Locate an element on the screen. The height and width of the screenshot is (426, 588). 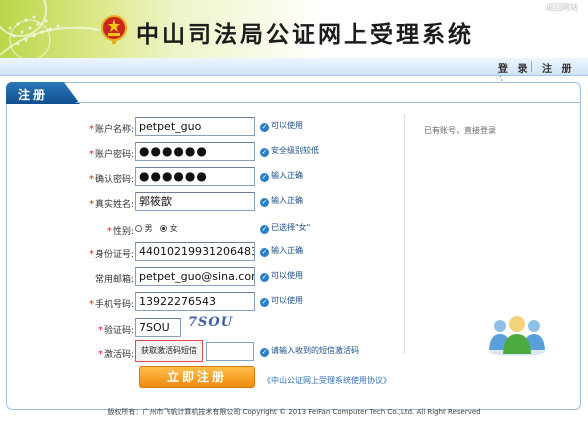
captcha-input: 7SOU is located at coordinates (158, 327).